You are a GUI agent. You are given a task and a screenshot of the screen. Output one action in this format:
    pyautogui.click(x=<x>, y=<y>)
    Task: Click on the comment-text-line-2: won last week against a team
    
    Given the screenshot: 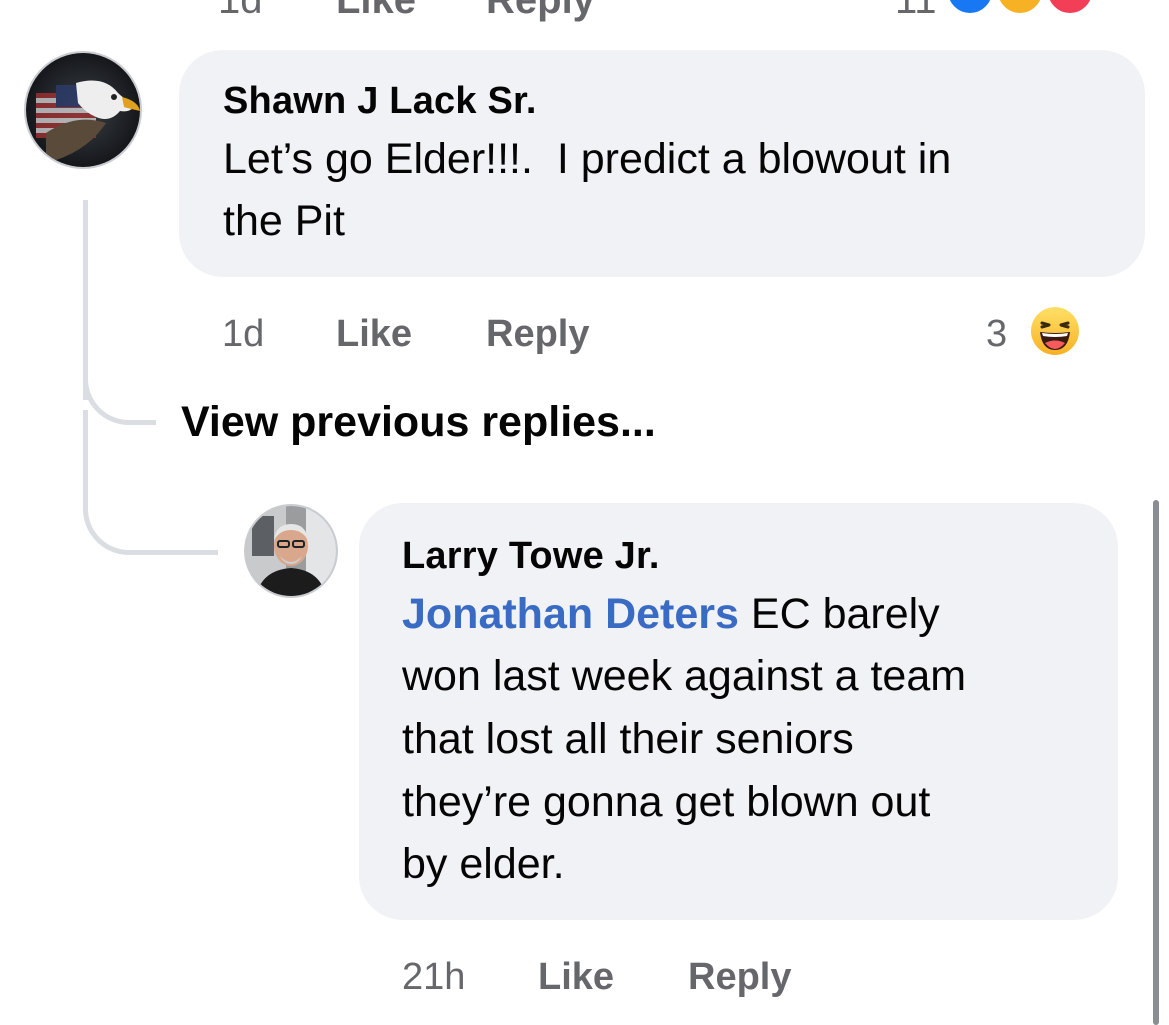 What is the action you would take?
    pyautogui.click(x=684, y=676)
    